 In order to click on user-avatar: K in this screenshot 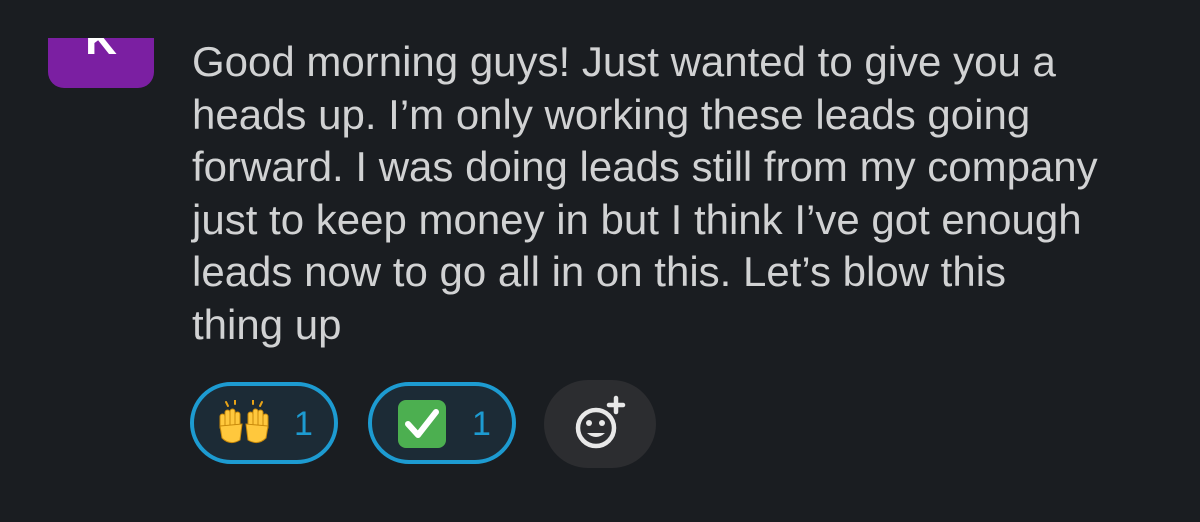, I will do `click(101, 63)`.